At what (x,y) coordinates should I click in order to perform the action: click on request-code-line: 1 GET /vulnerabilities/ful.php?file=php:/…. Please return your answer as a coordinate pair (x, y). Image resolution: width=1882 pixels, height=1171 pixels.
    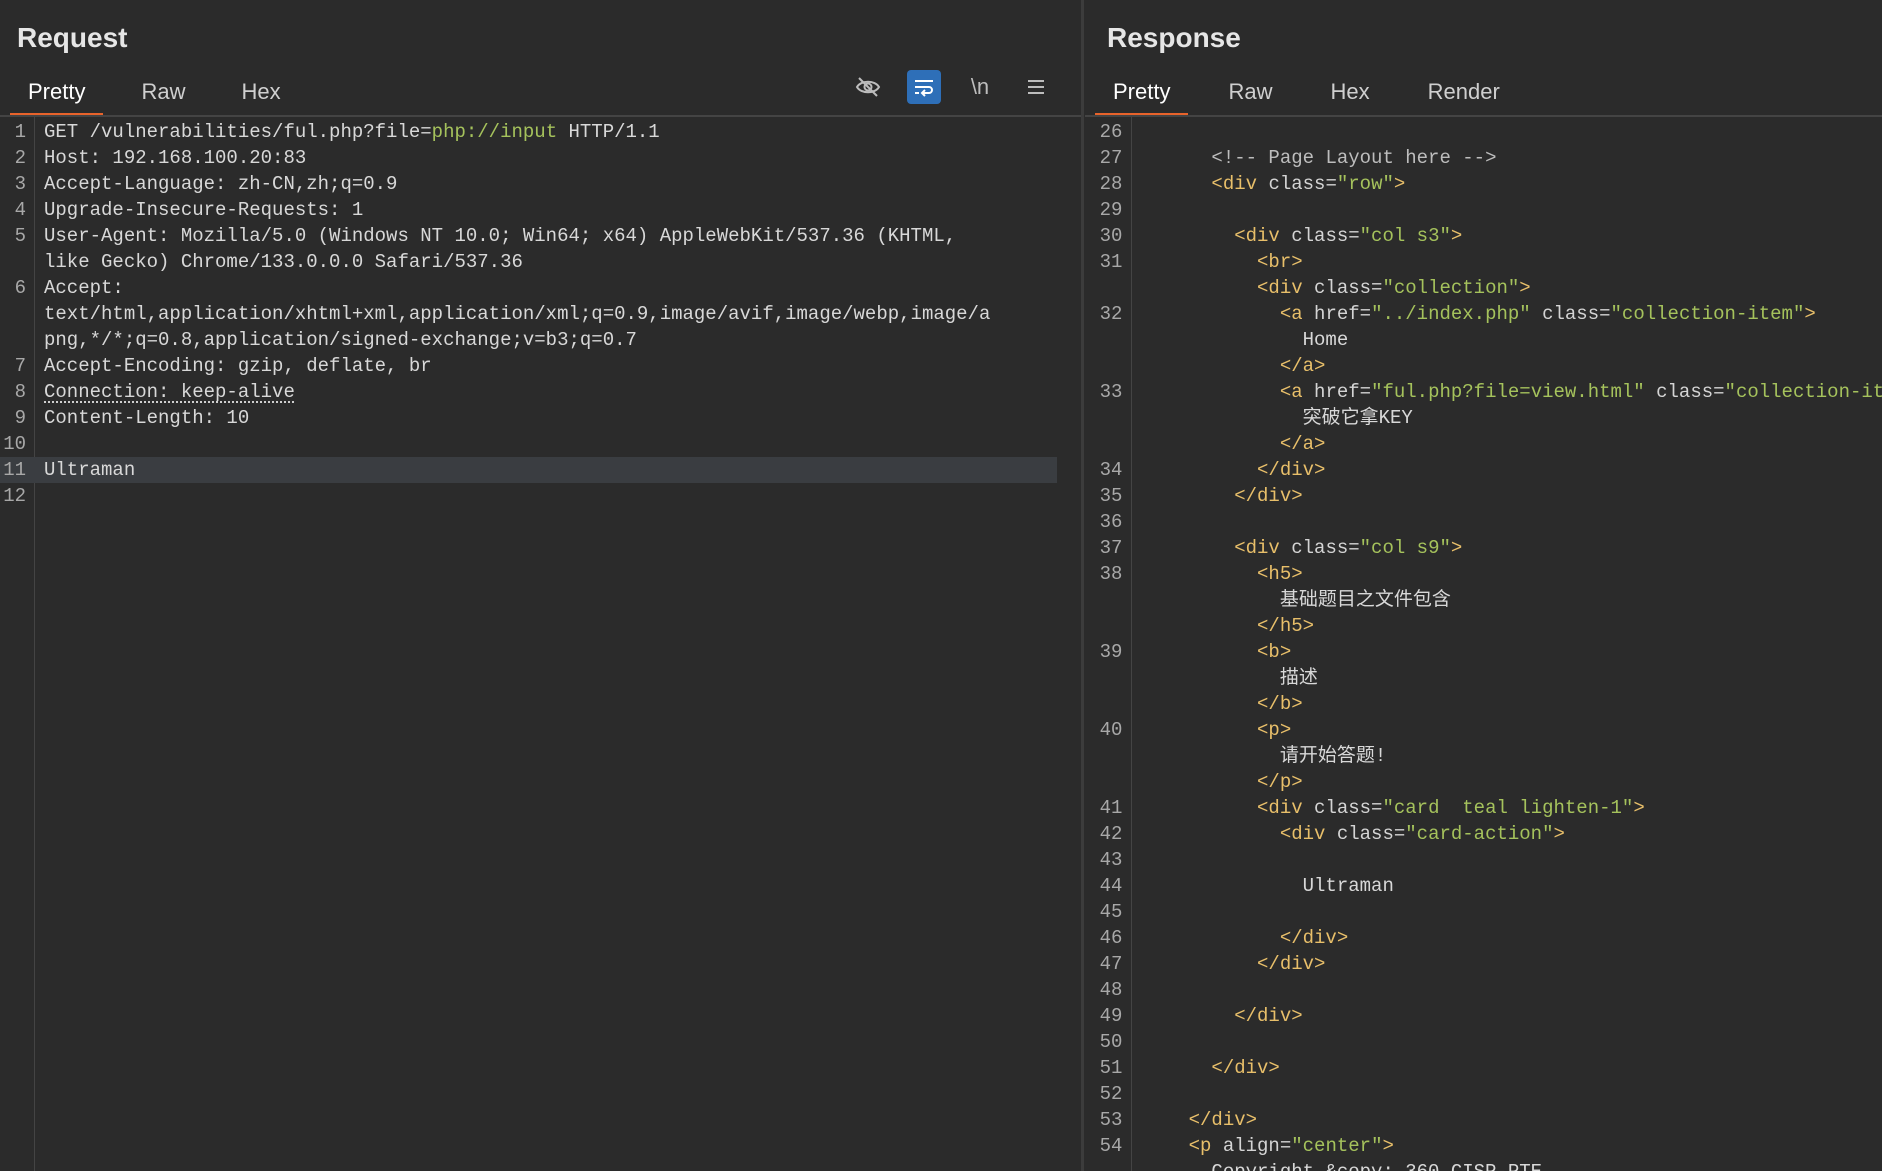
    Looking at the image, I should click on (540, 132).